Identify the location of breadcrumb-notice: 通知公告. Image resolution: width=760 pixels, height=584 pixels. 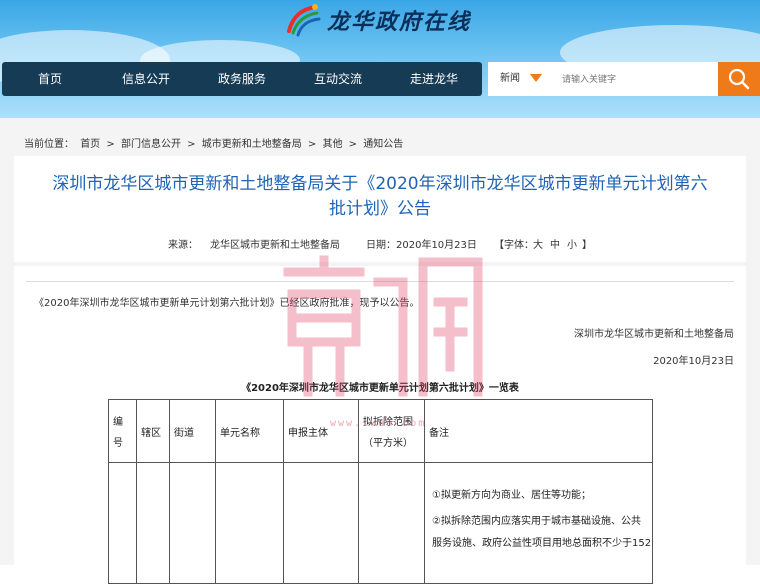
(383, 144).